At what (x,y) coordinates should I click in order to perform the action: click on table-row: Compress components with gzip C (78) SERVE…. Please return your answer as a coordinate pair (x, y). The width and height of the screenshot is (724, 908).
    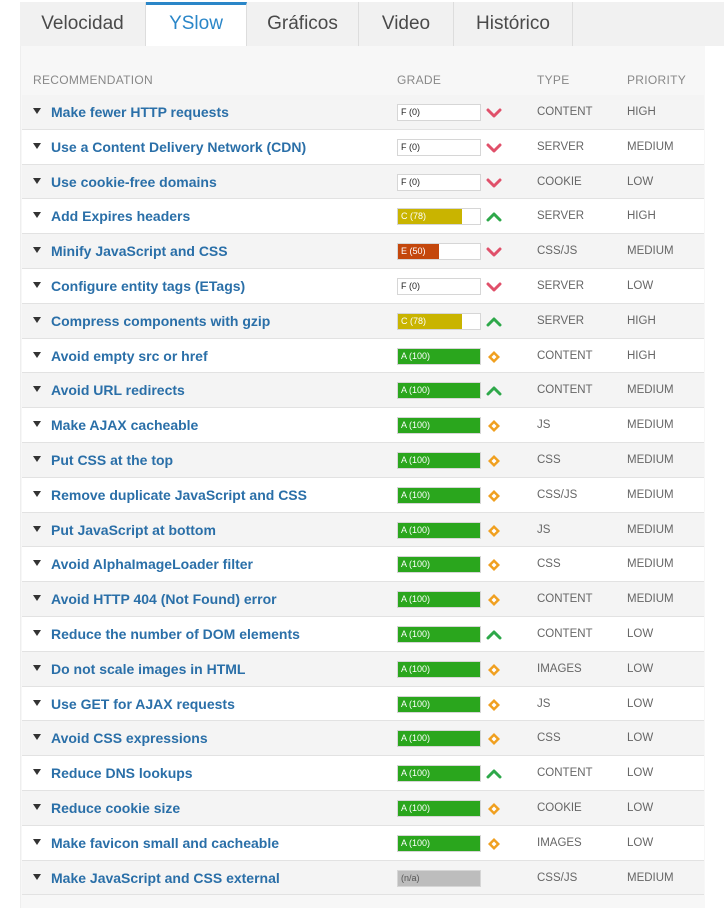
    Looking at the image, I should click on (363, 321).